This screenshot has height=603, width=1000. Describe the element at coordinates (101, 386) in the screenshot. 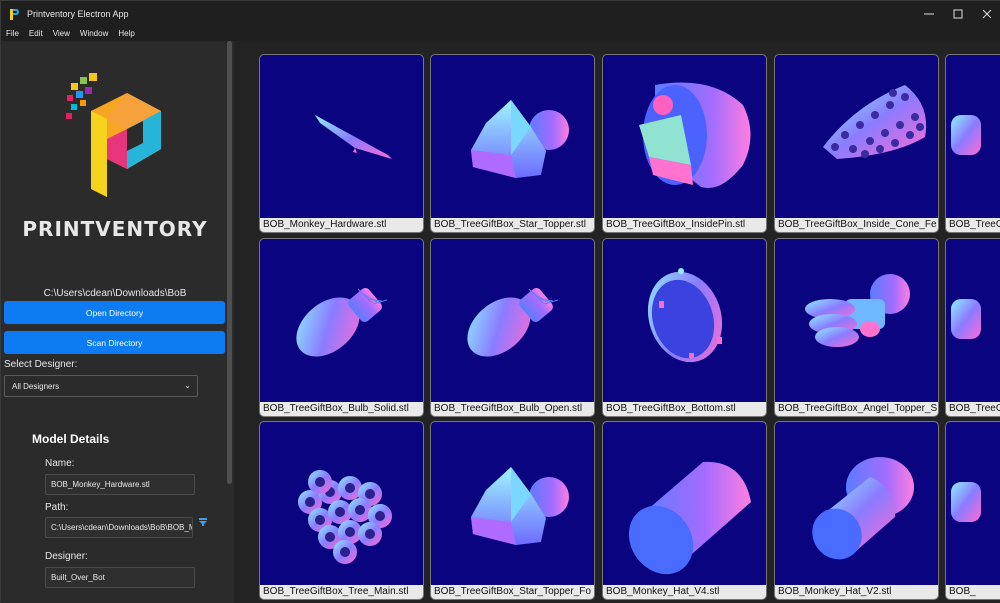

I see `designer-select: All Designers ⌄` at that location.